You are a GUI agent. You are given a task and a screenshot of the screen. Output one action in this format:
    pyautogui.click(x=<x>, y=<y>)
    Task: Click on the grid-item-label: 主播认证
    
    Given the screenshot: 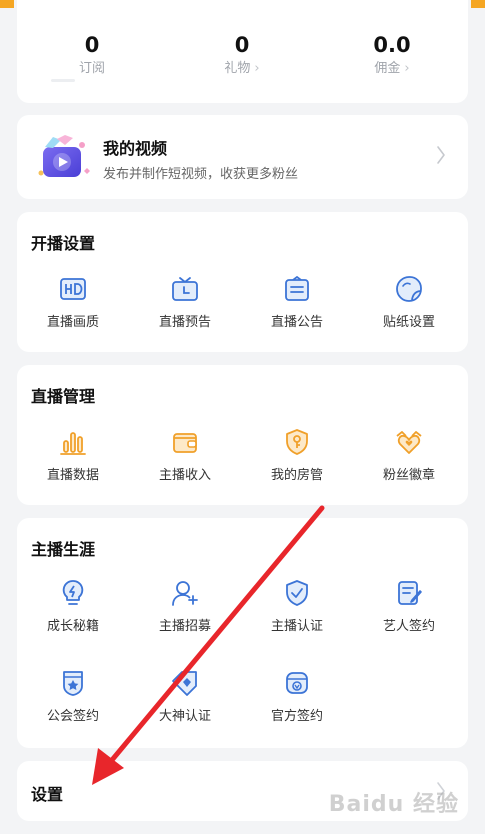 What is the action you would take?
    pyautogui.click(x=296, y=626)
    